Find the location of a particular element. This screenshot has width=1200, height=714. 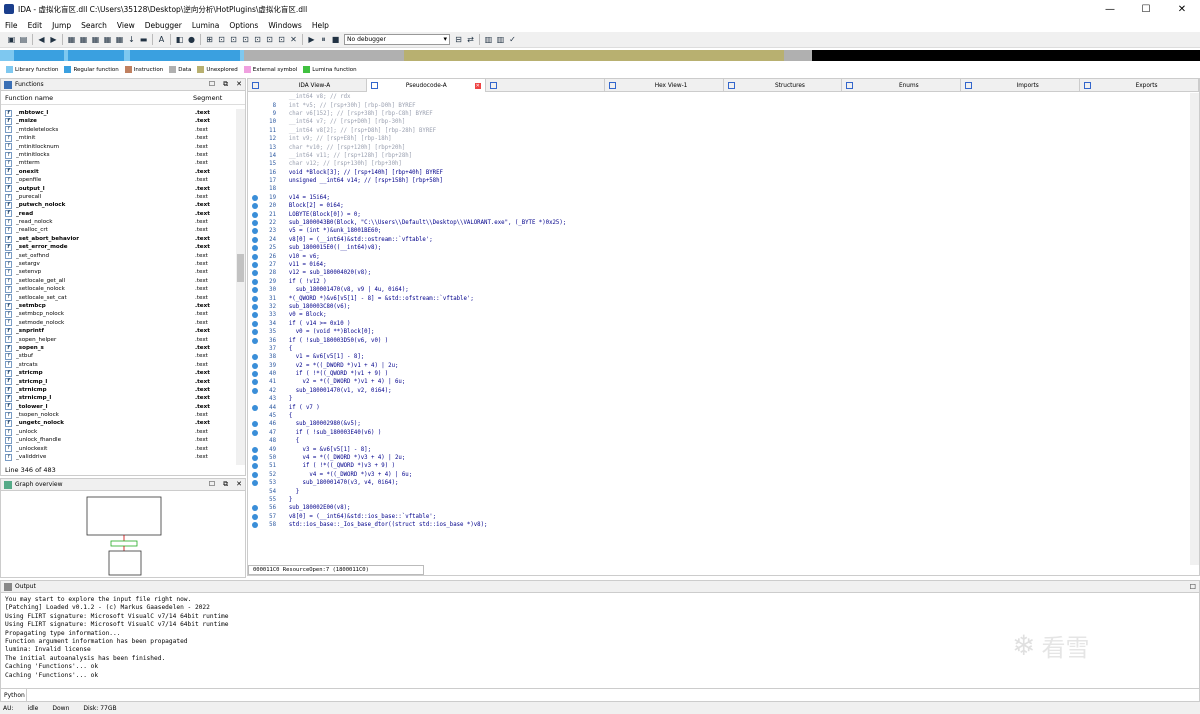

function-row: f _strcats .text is located at coordinates (119, 365).